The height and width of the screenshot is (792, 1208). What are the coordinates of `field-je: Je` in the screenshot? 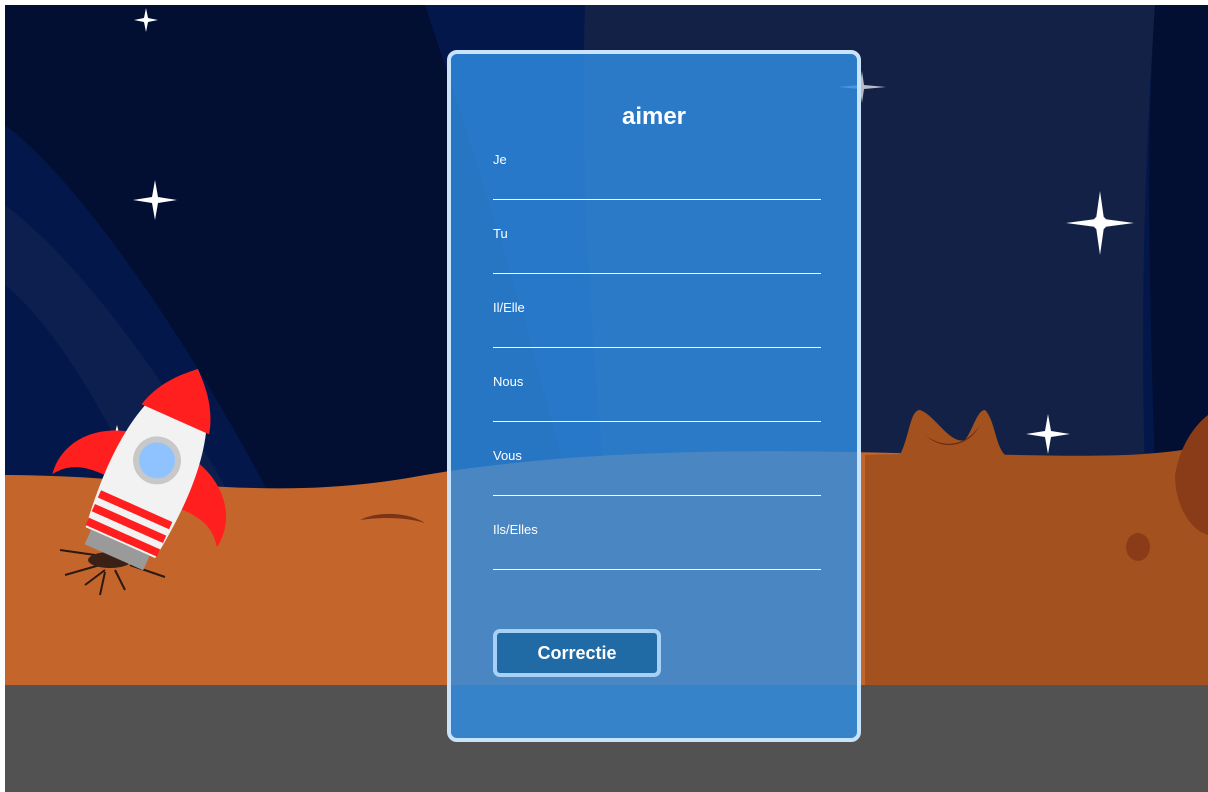 It's located at (657, 189).